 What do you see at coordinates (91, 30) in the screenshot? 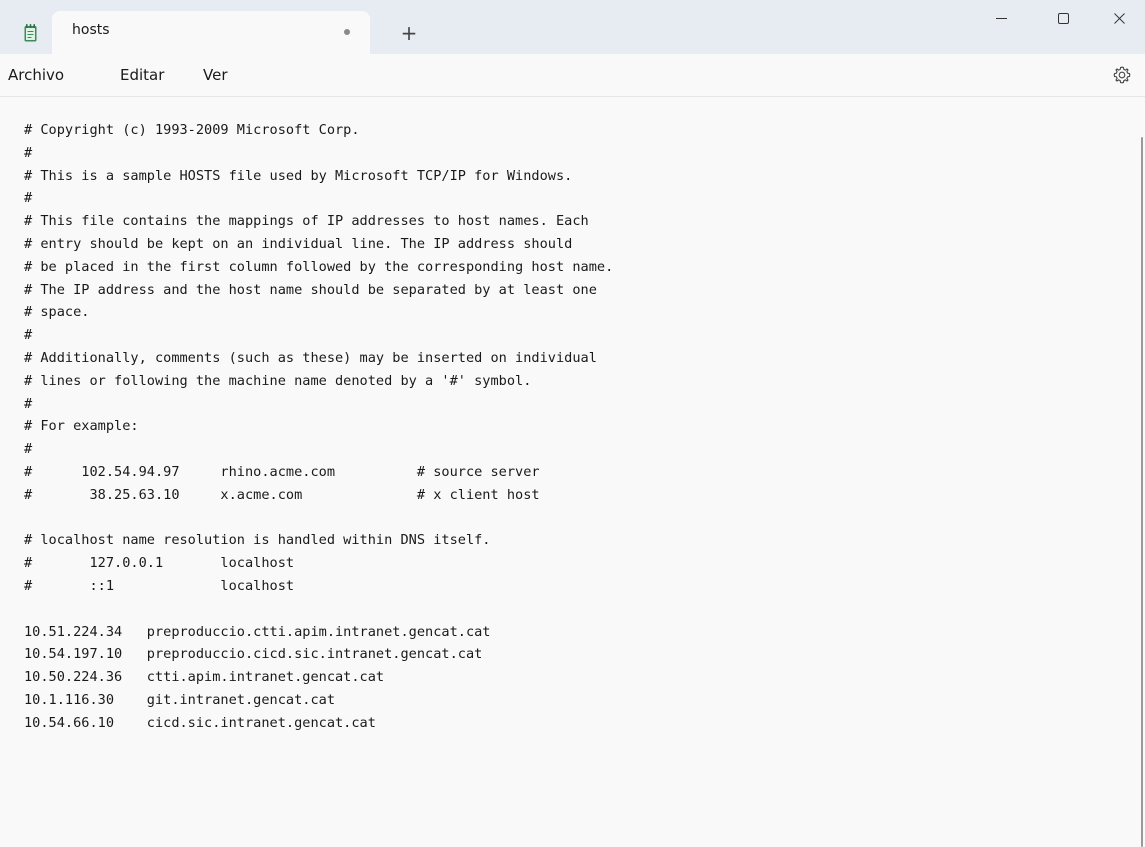
I see `tab-title: hosts` at bounding box center [91, 30].